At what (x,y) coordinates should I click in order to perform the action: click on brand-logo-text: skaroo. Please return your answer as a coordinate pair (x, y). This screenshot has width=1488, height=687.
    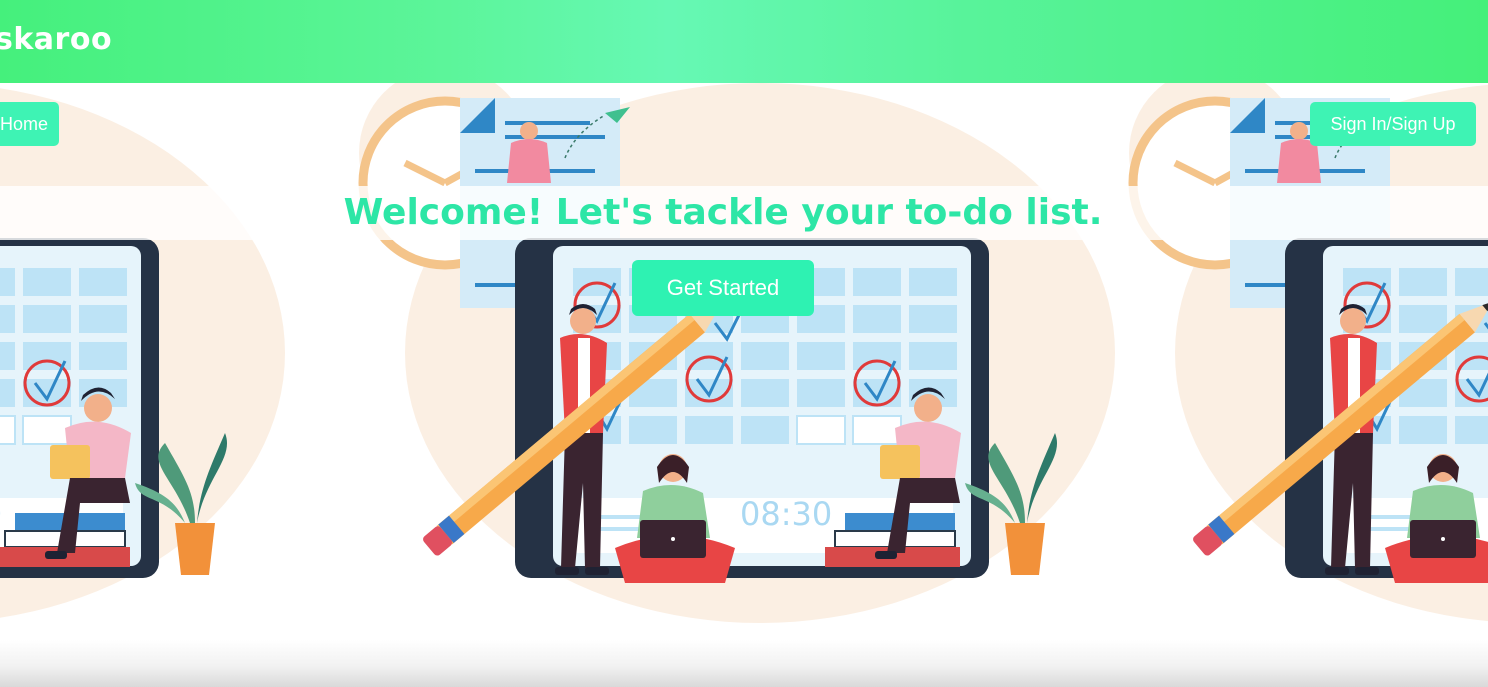
    Looking at the image, I should click on (56, 39).